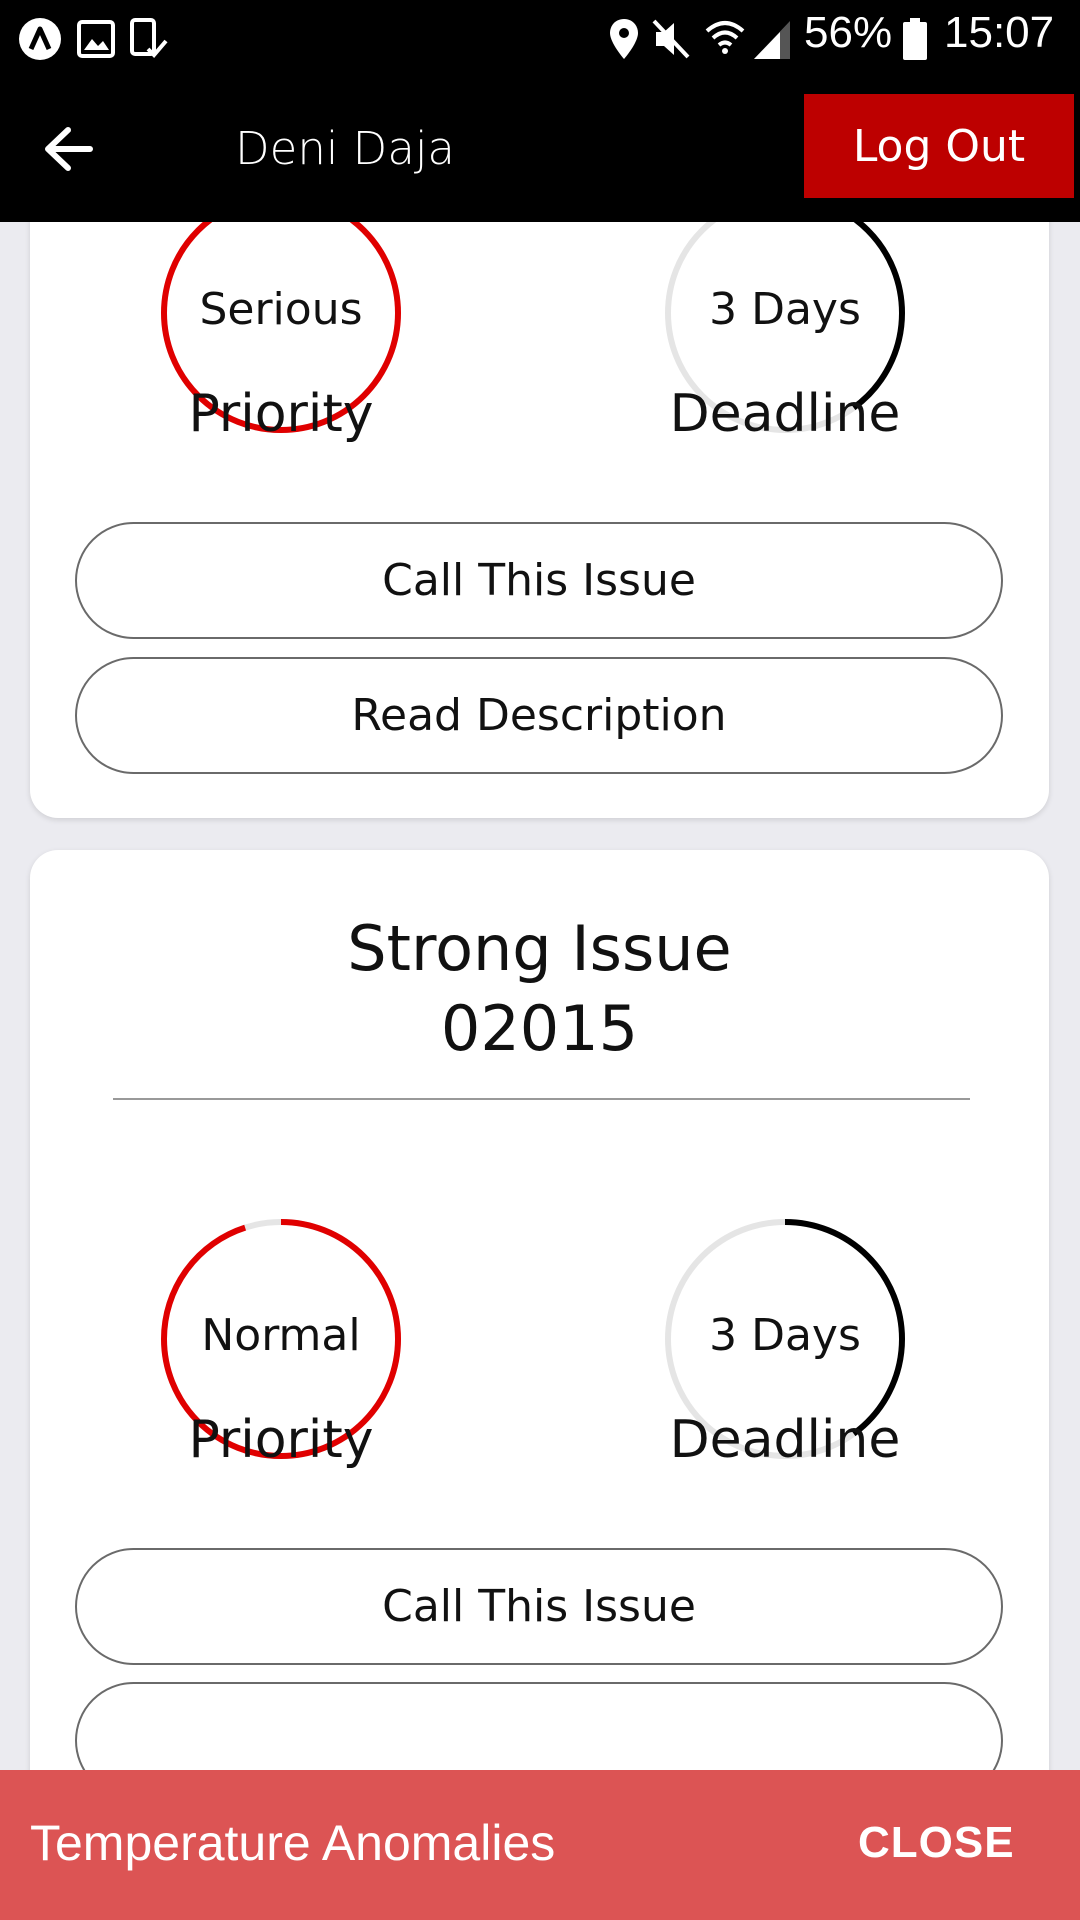 The height and width of the screenshot is (1920, 1080). I want to click on user-name: Deni Daja, so click(345, 148).